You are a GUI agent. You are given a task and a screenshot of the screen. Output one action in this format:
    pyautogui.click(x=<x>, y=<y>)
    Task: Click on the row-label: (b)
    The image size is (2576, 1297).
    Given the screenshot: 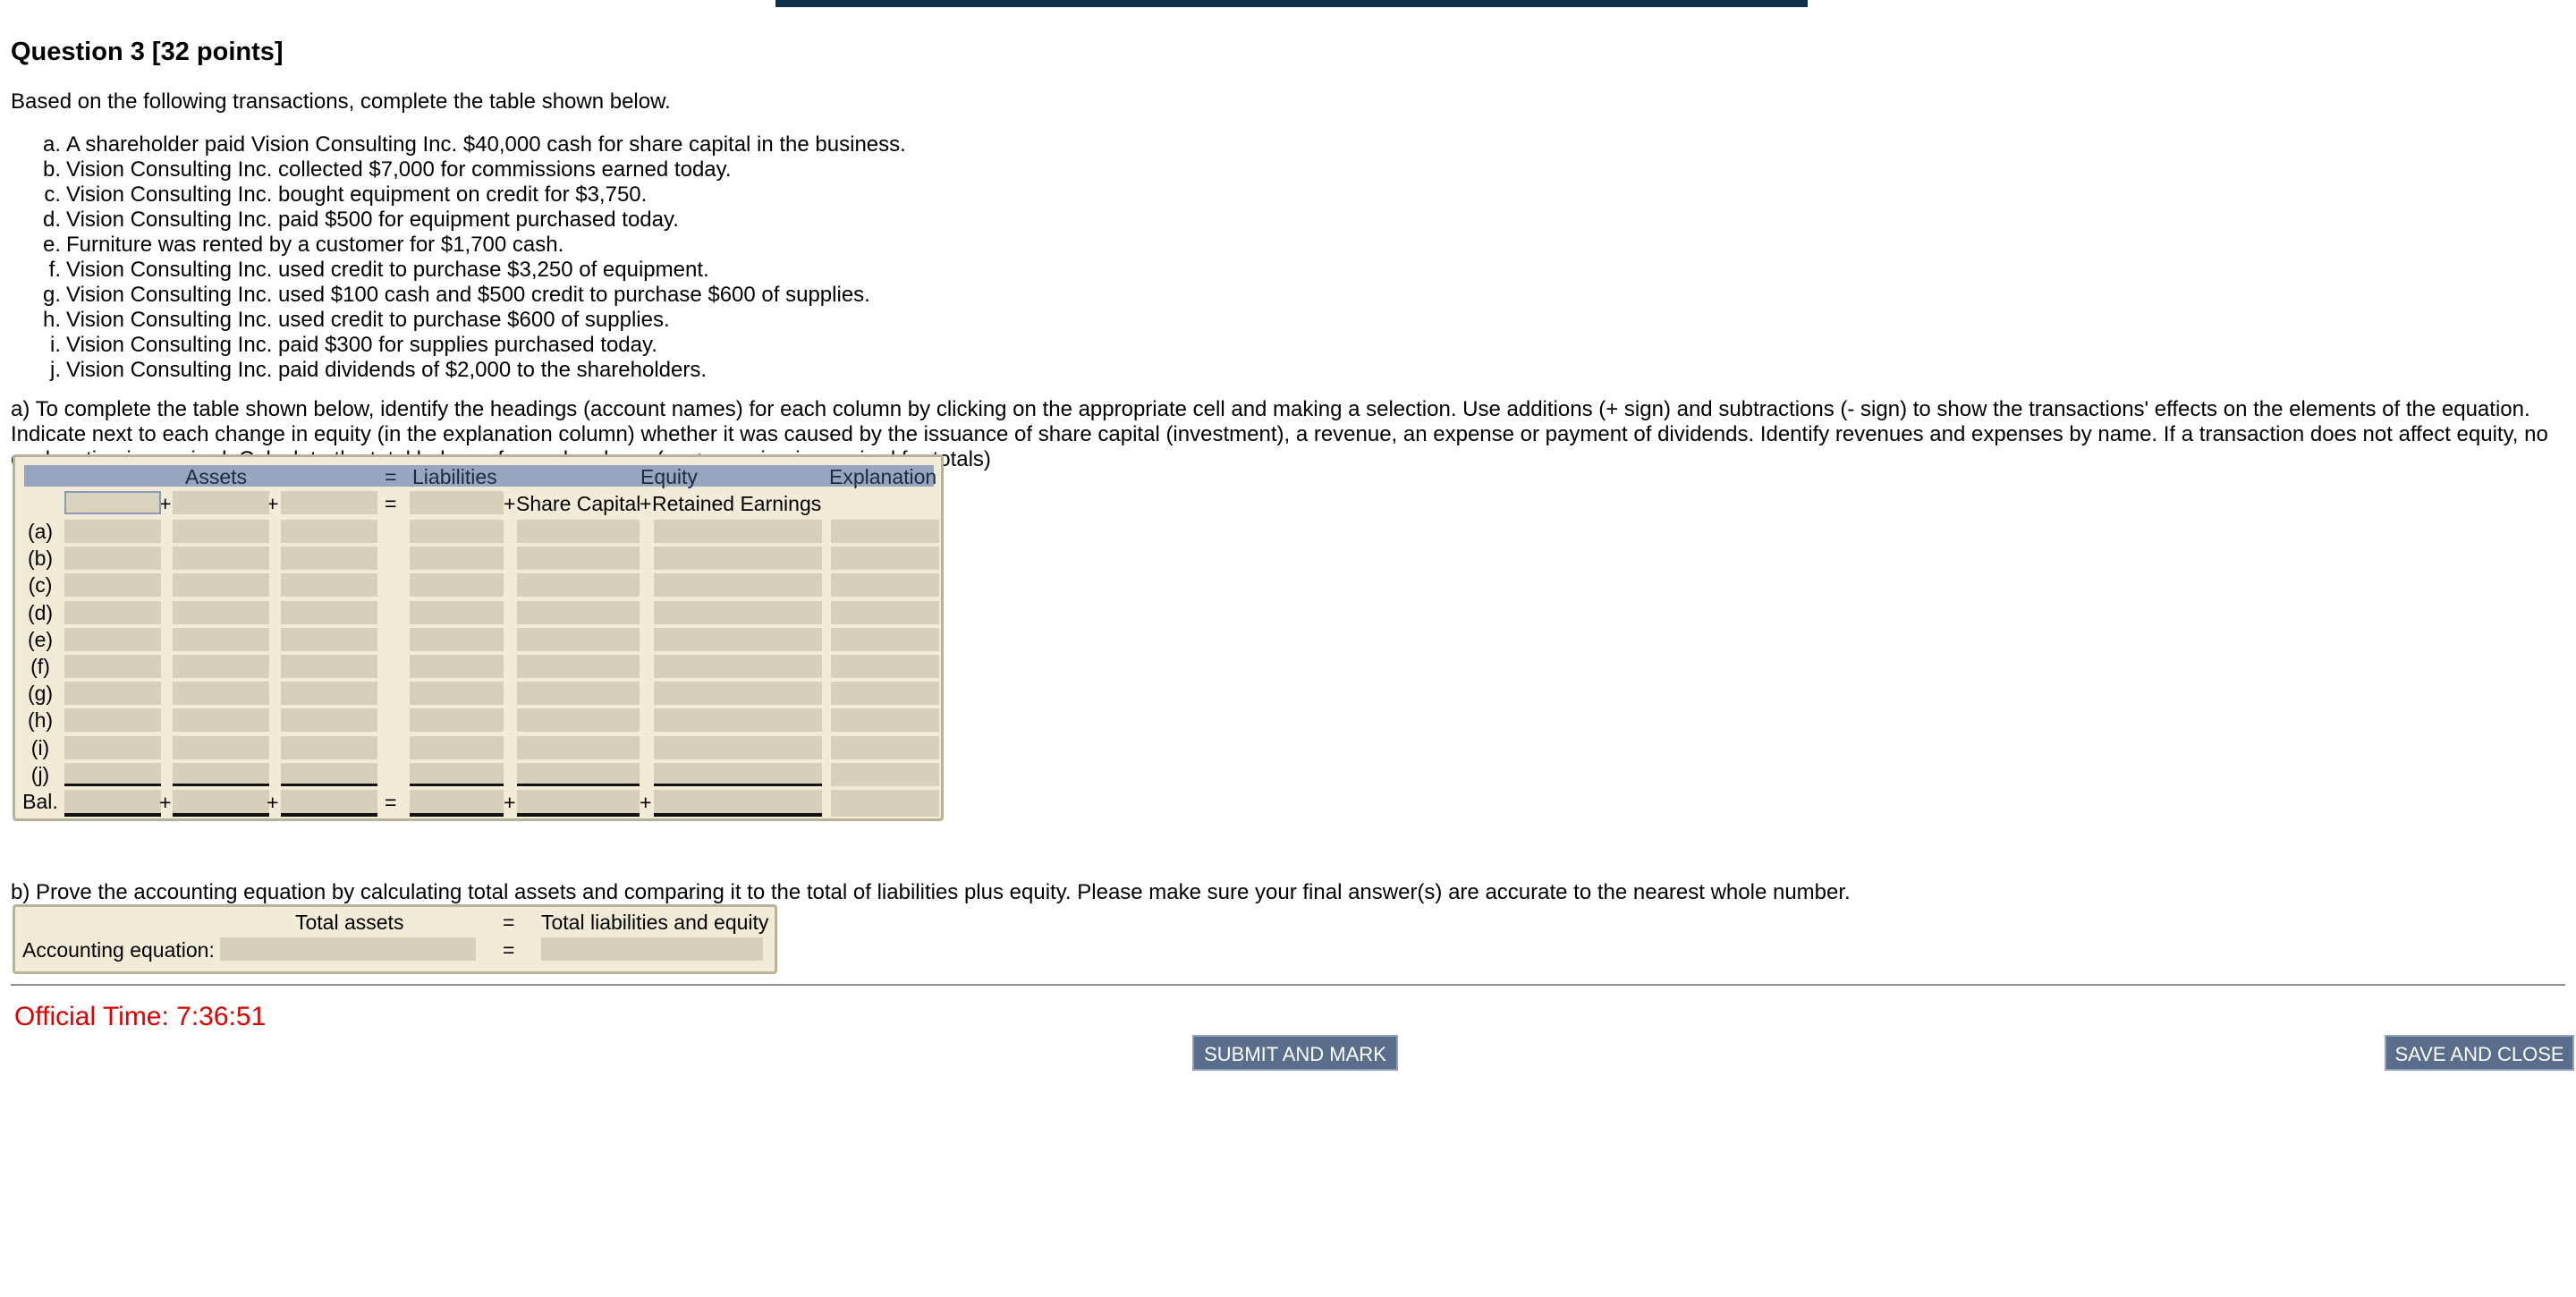 What is the action you would take?
    pyautogui.click(x=40, y=559)
    